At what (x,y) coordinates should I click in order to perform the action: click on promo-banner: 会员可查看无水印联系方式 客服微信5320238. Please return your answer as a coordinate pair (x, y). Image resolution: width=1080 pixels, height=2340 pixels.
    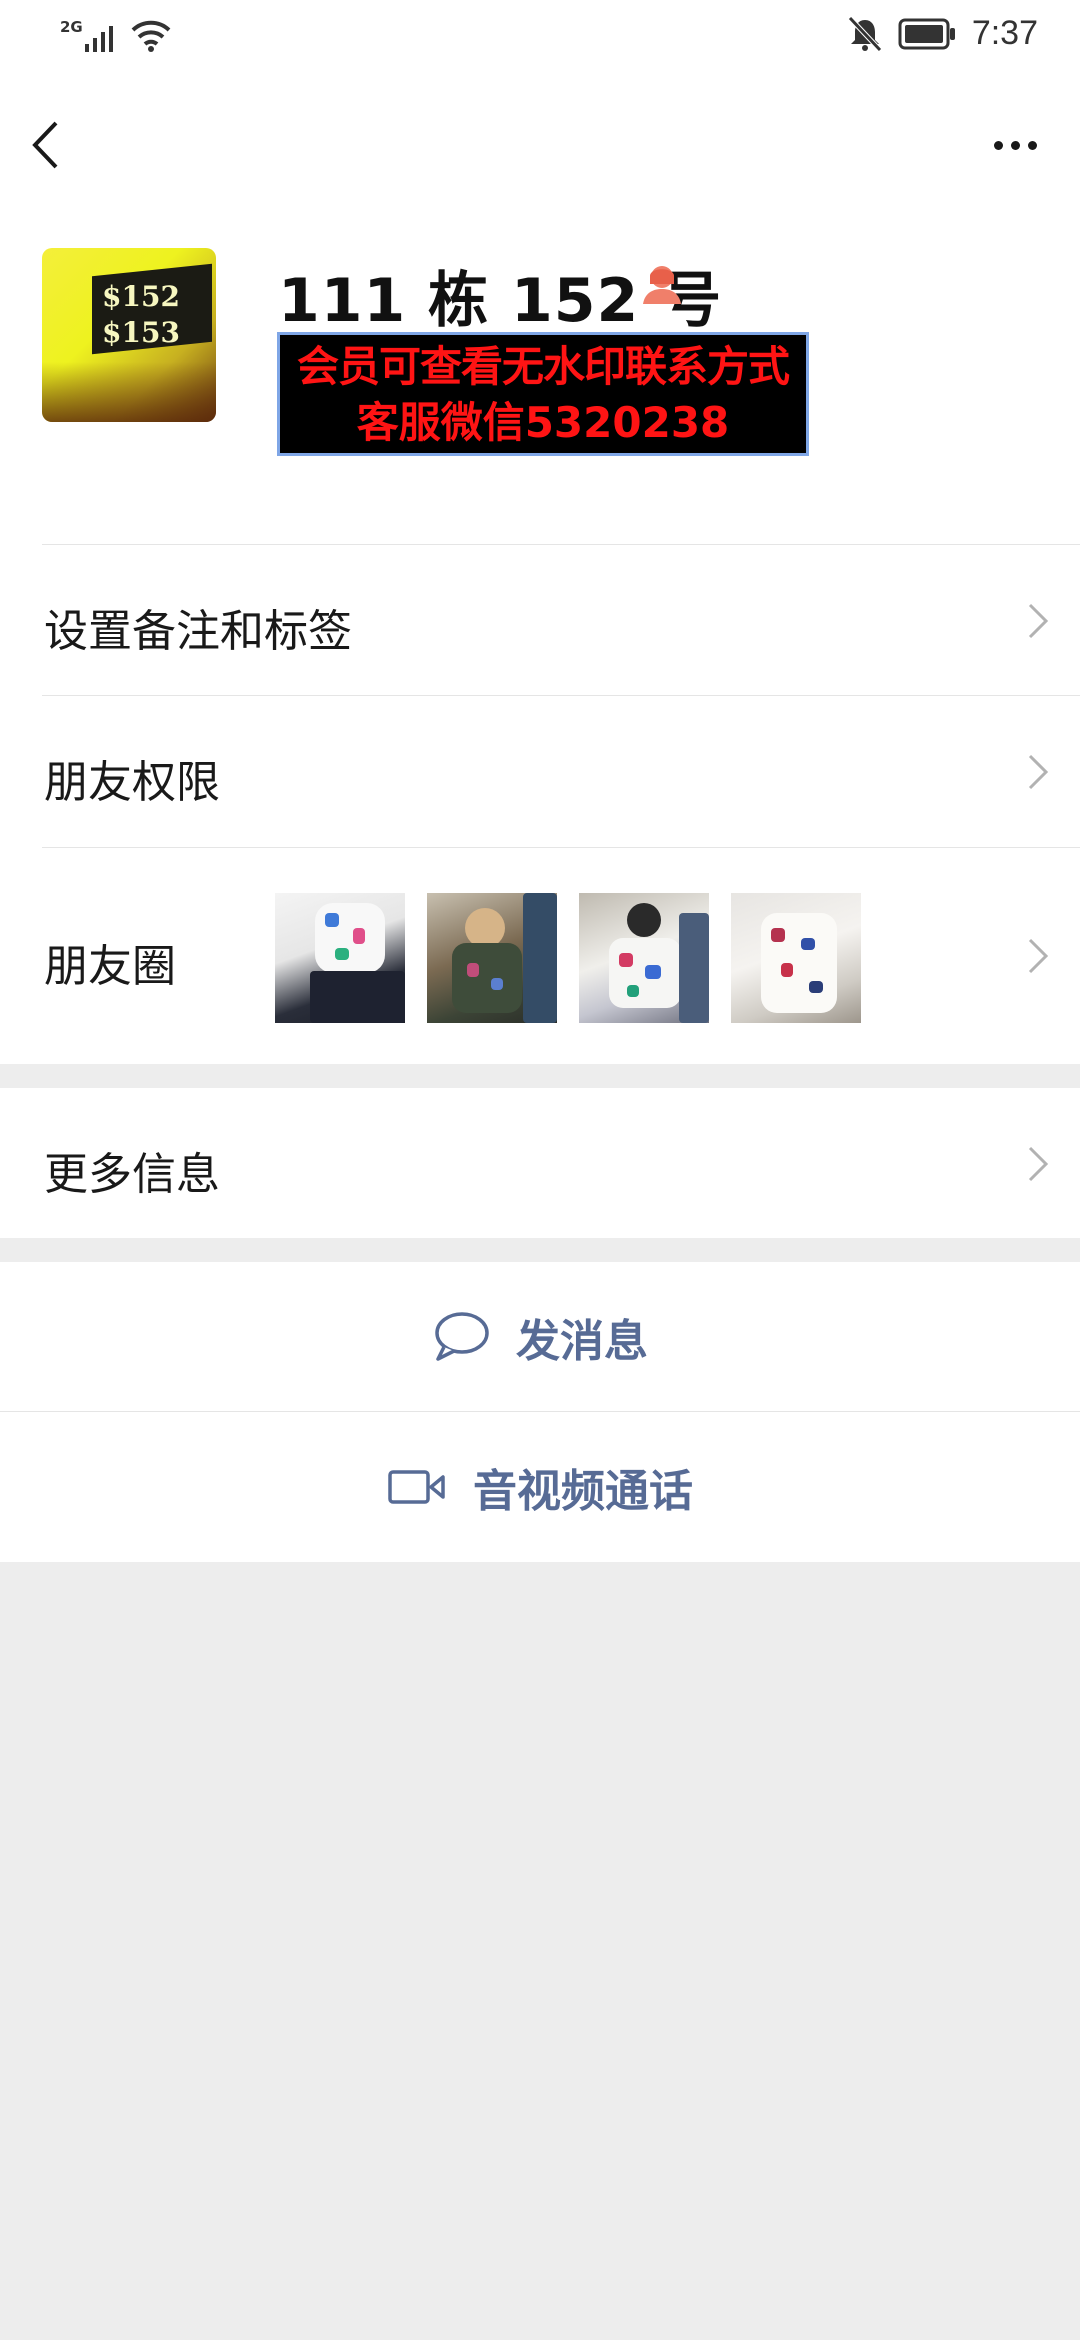
    Looking at the image, I should click on (543, 394).